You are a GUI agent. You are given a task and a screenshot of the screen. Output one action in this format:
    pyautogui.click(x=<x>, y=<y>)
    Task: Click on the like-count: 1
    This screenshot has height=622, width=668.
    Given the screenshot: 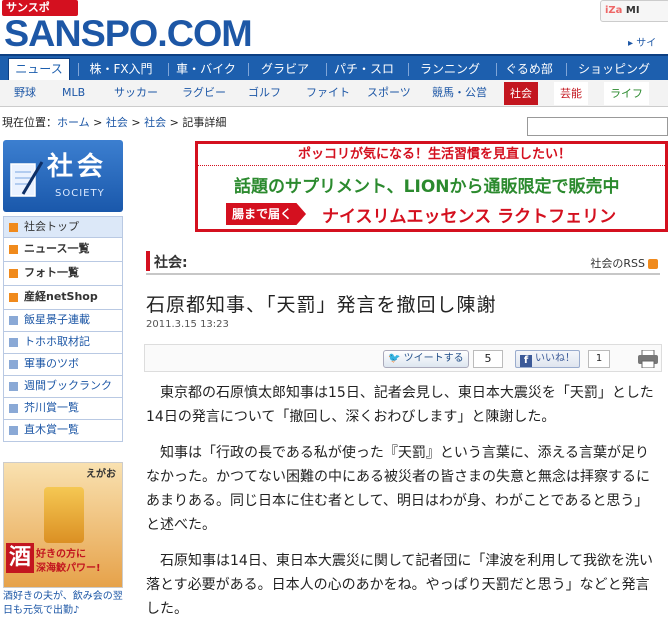 What is the action you would take?
    pyautogui.click(x=599, y=359)
    